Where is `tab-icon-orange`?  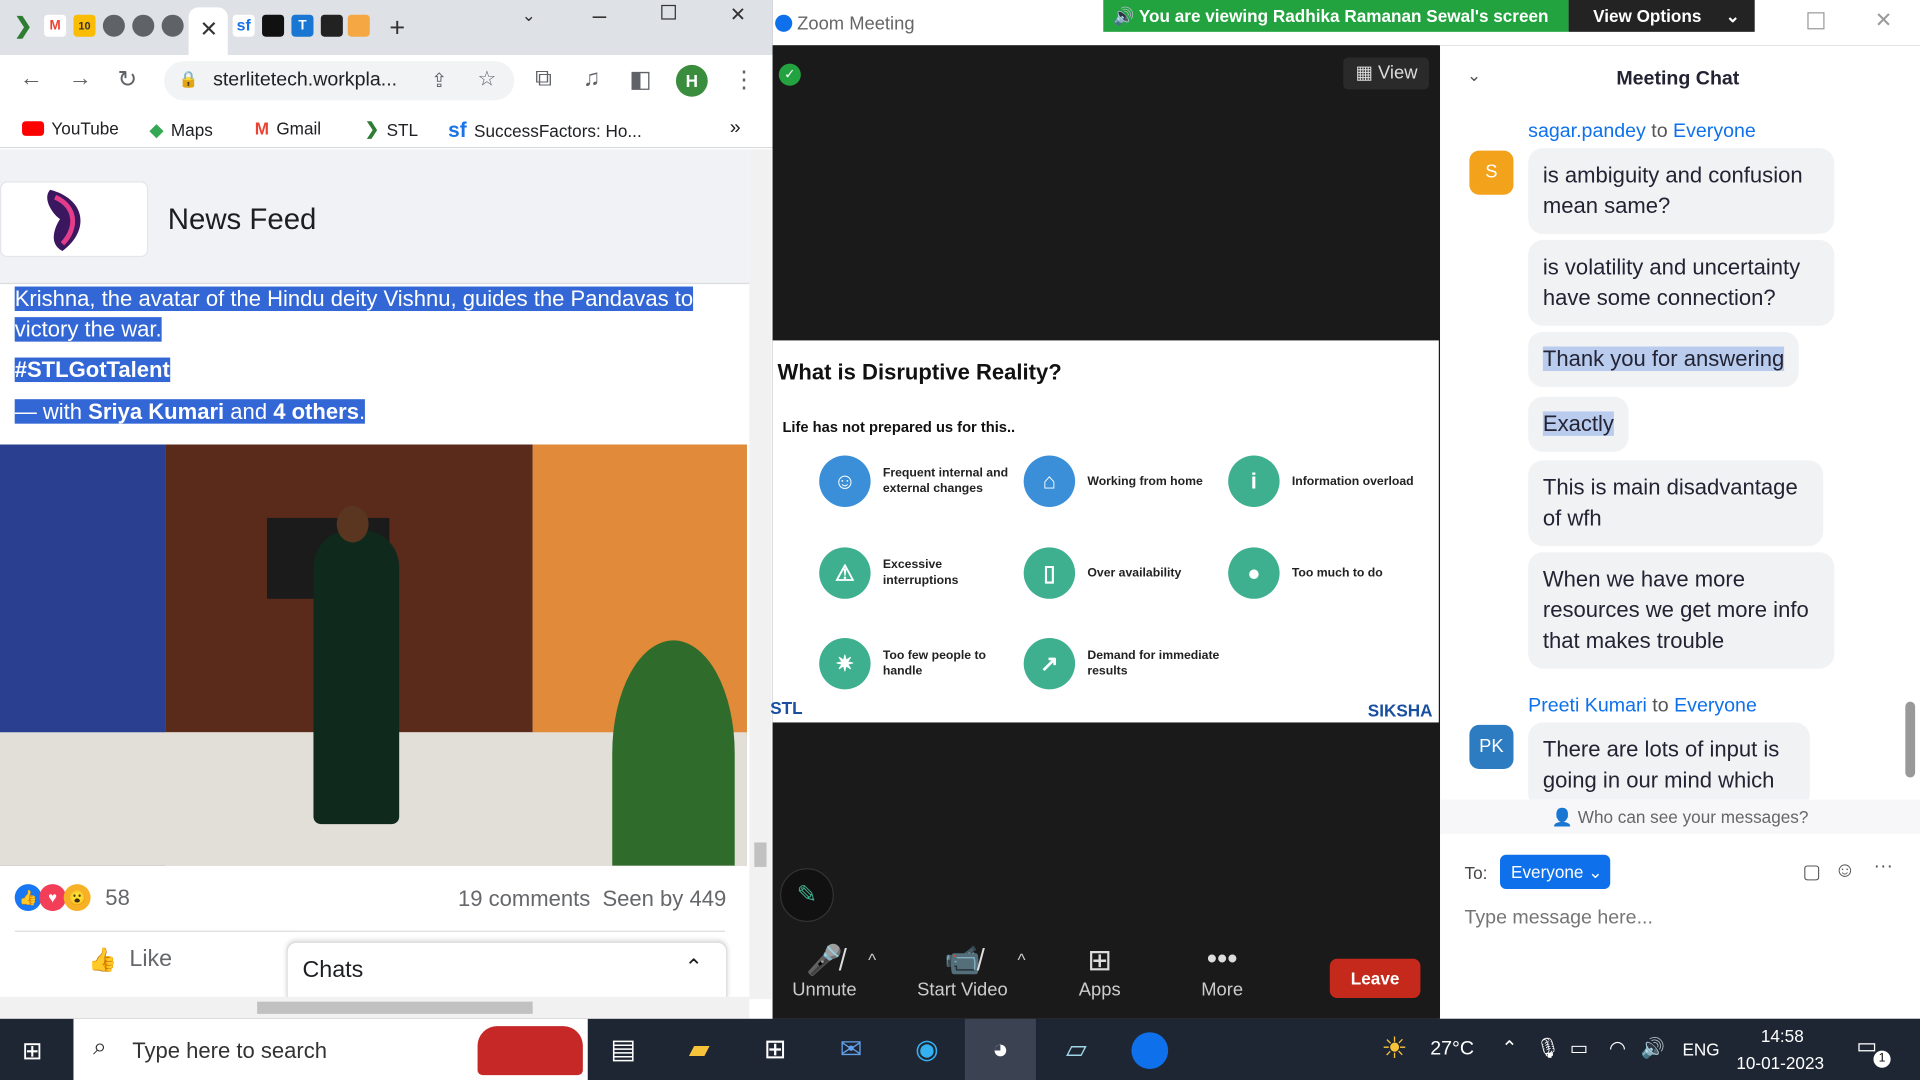 tab-icon-orange is located at coordinates (358, 25).